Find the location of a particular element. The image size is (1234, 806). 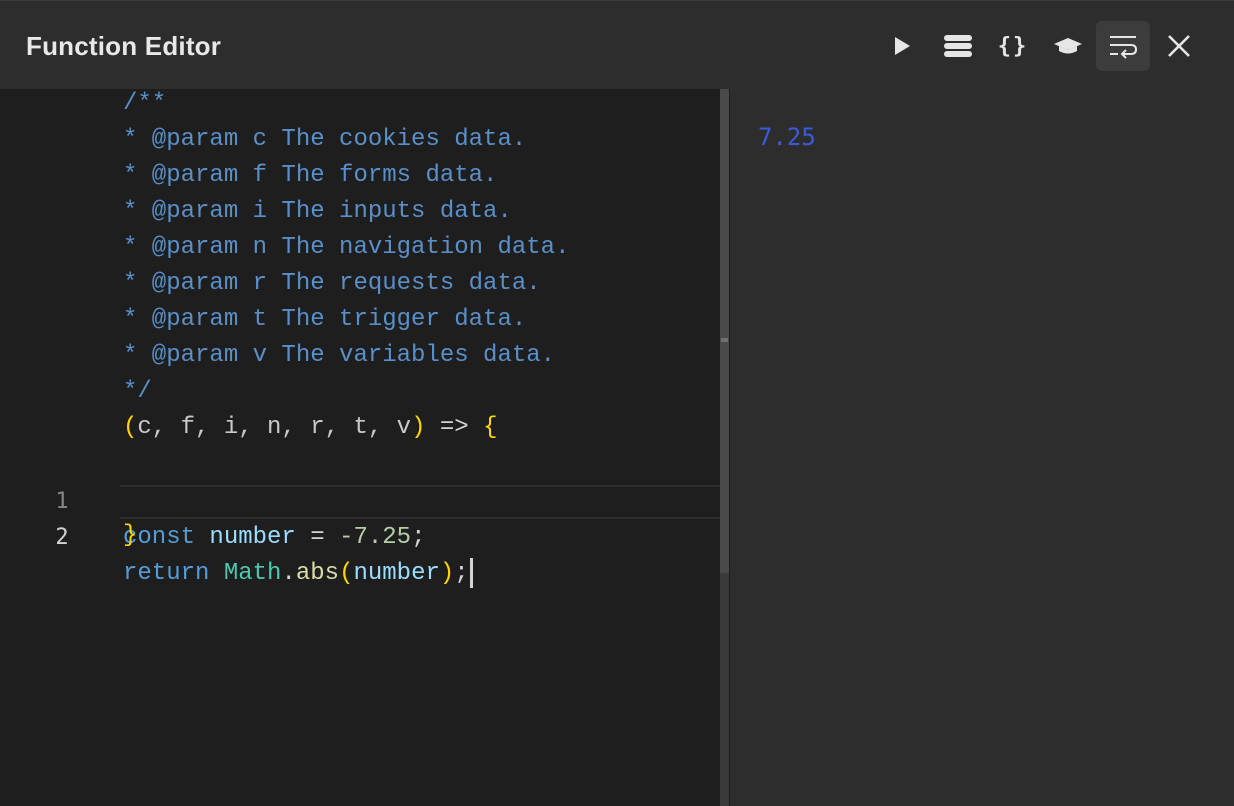

function-signature-line: (c, f, i, n, r, t, v) => { is located at coordinates (360, 428).